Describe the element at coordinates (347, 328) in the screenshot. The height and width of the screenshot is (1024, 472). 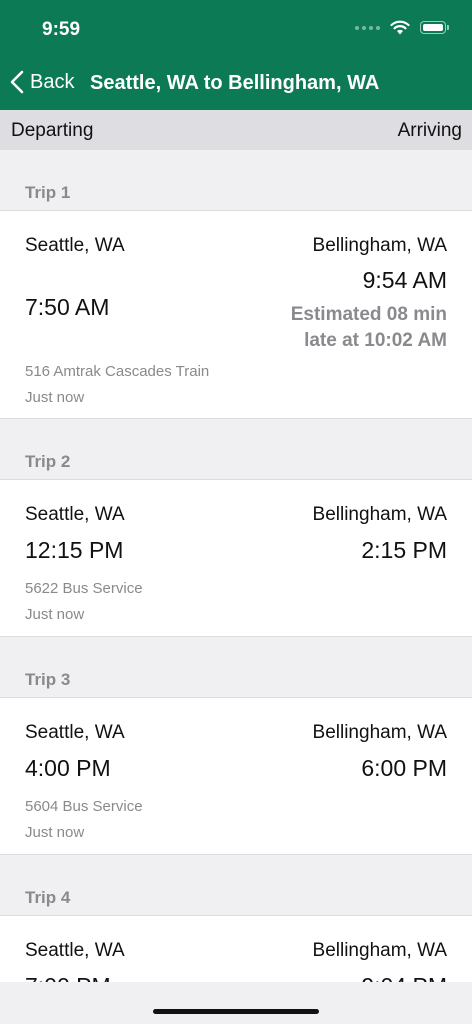
I see `delay-notice: Estimated 08 min late at 10:02 AM` at that location.